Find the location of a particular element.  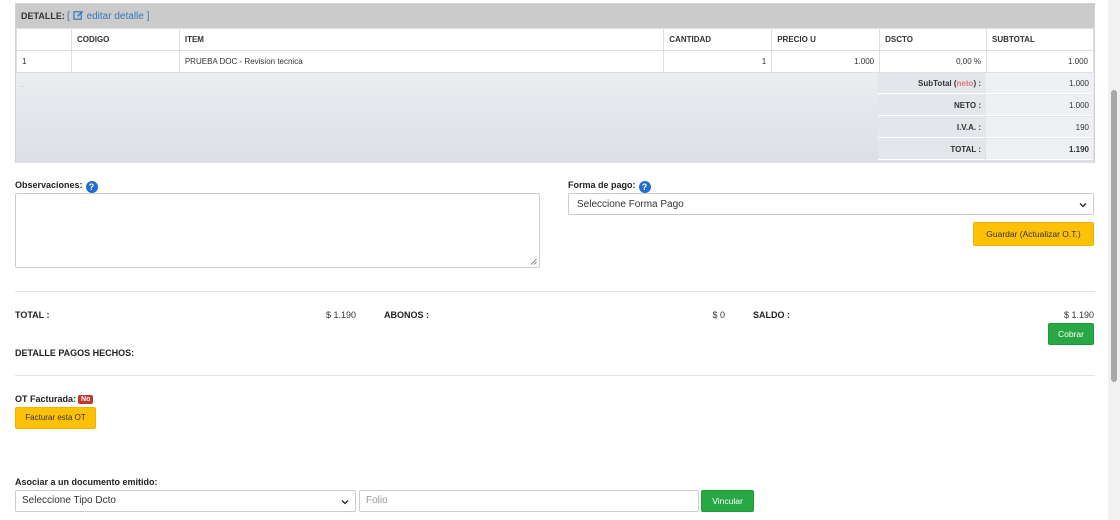

neto-value: 1.000 is located at coordinates (1039, 105).